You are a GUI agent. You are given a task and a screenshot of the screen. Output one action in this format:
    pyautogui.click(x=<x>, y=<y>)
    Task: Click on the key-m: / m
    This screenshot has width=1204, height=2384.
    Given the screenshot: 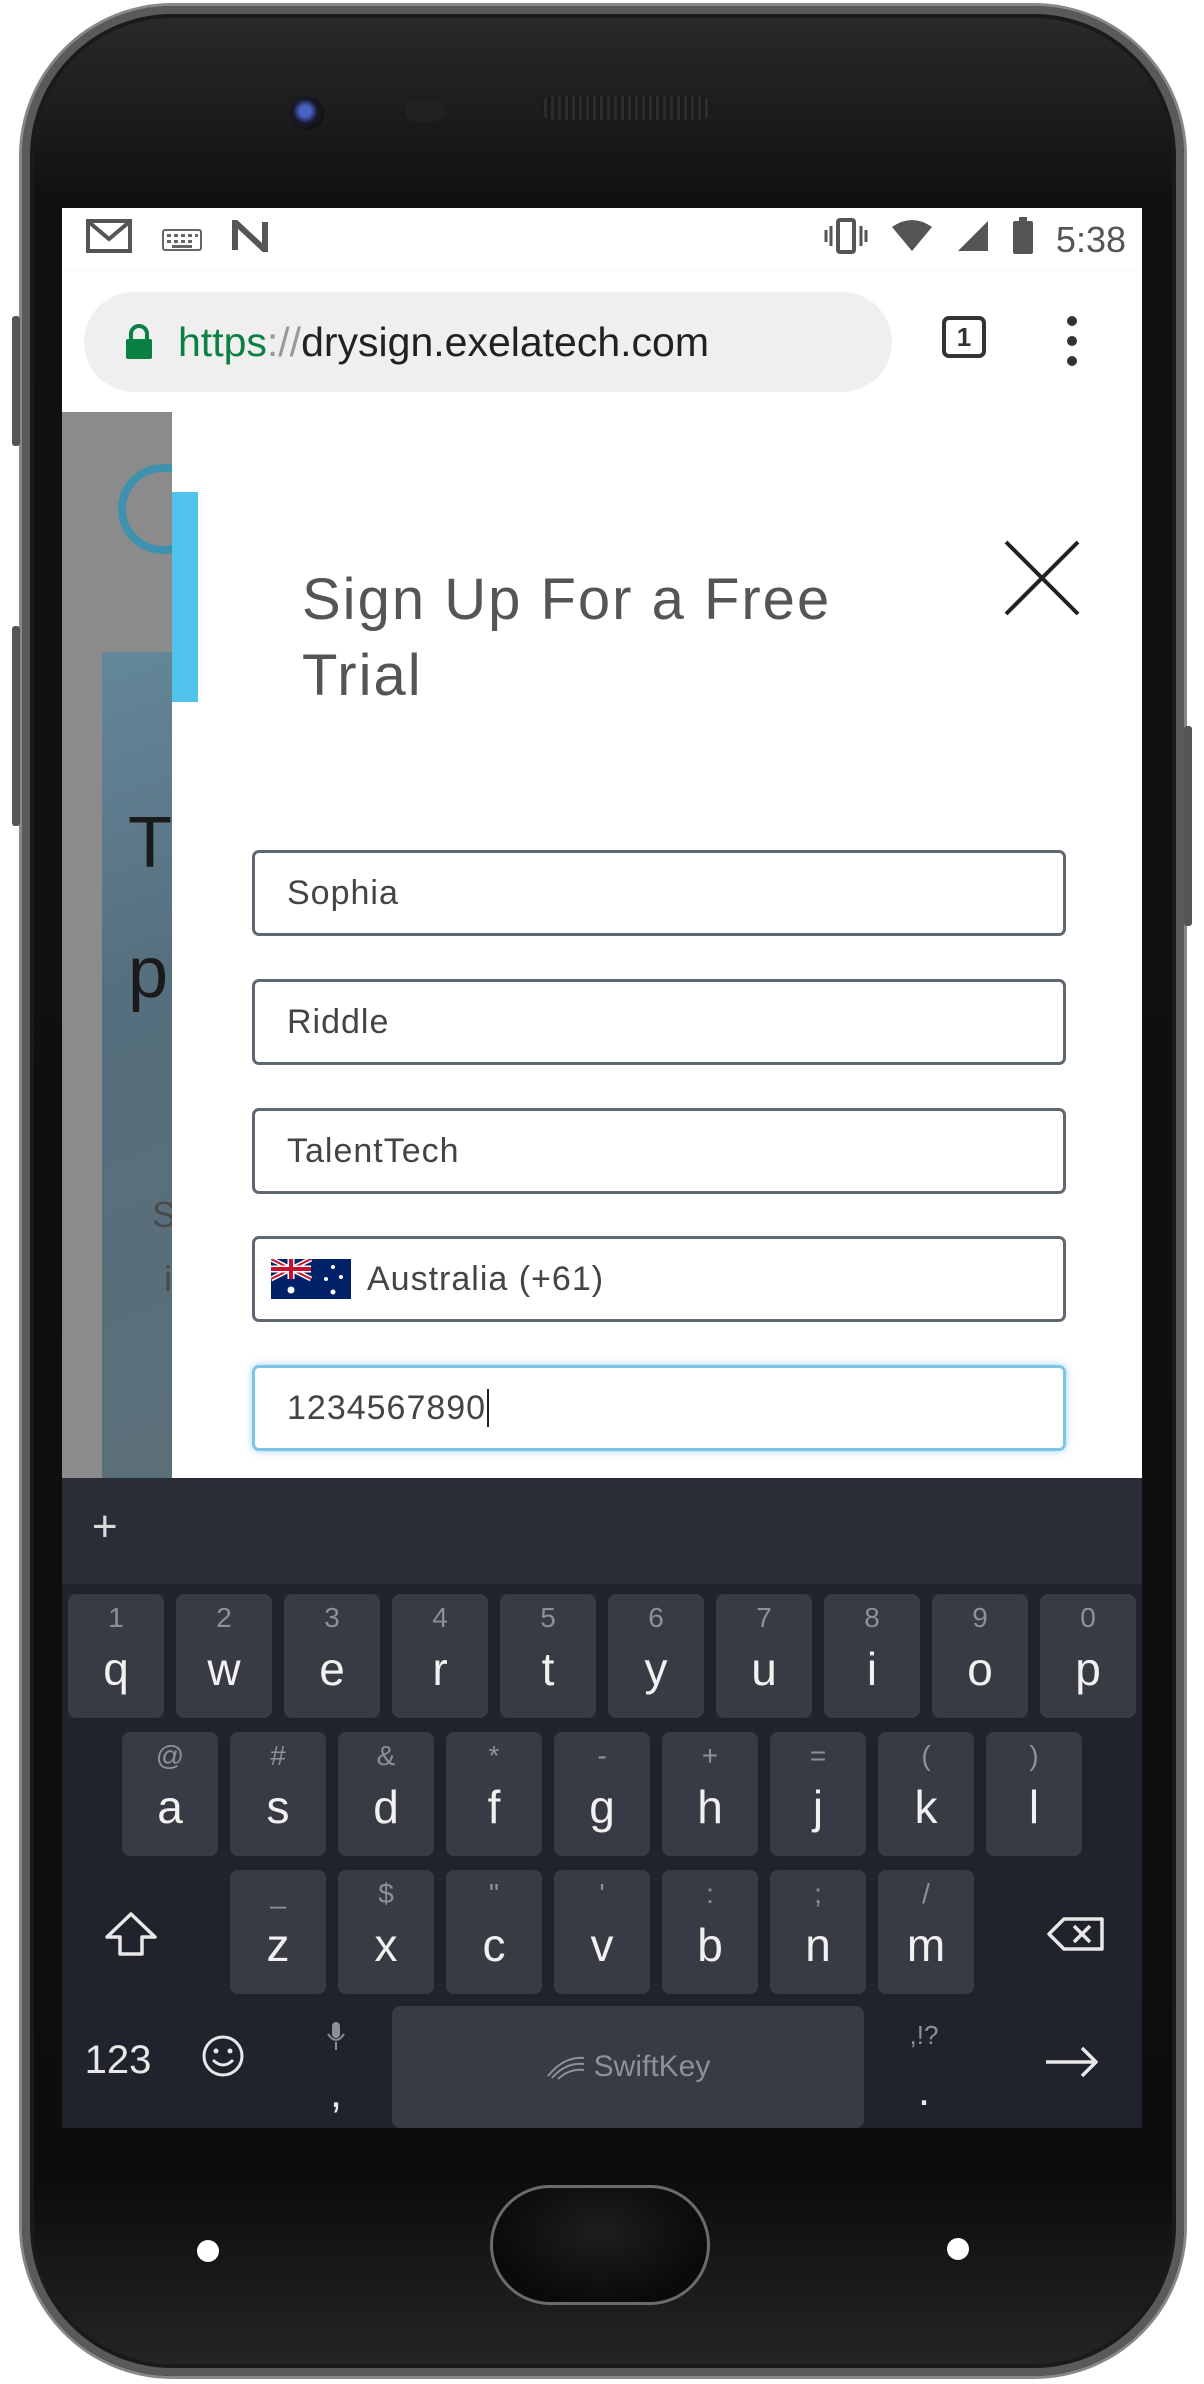 What is the action you would take?
    pyautogui.click(x=926, y=1932)
    